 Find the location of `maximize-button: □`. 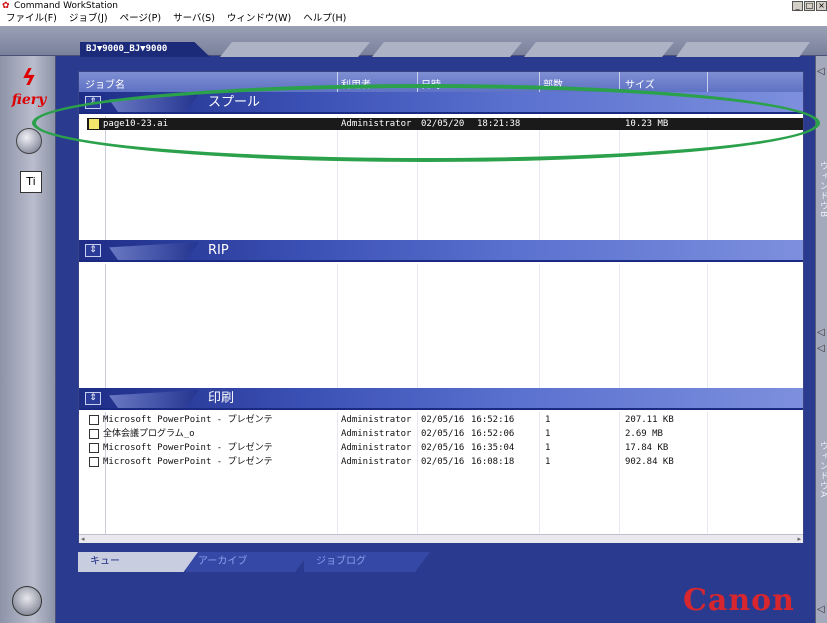

maximize-button: □ is located at coordinates (809, 6).